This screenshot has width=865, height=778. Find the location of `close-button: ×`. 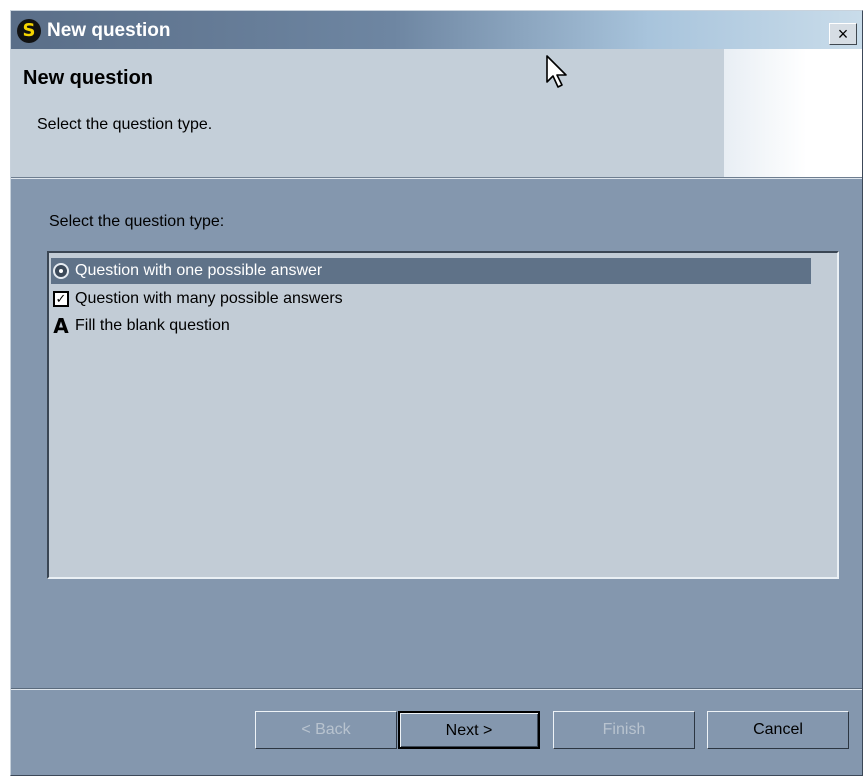

close-button: × is located at coordinates (843, 34).